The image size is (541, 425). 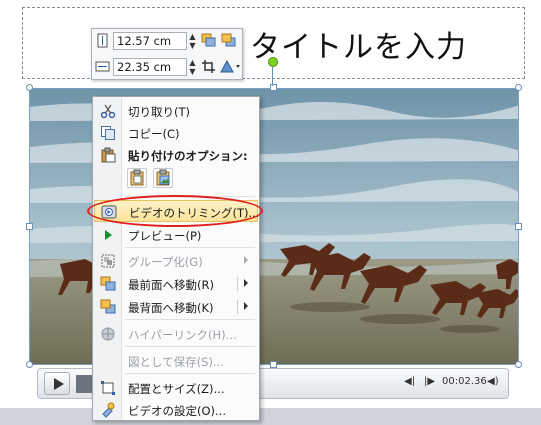 I want to click on height-icon, so click(x=102, y=40).